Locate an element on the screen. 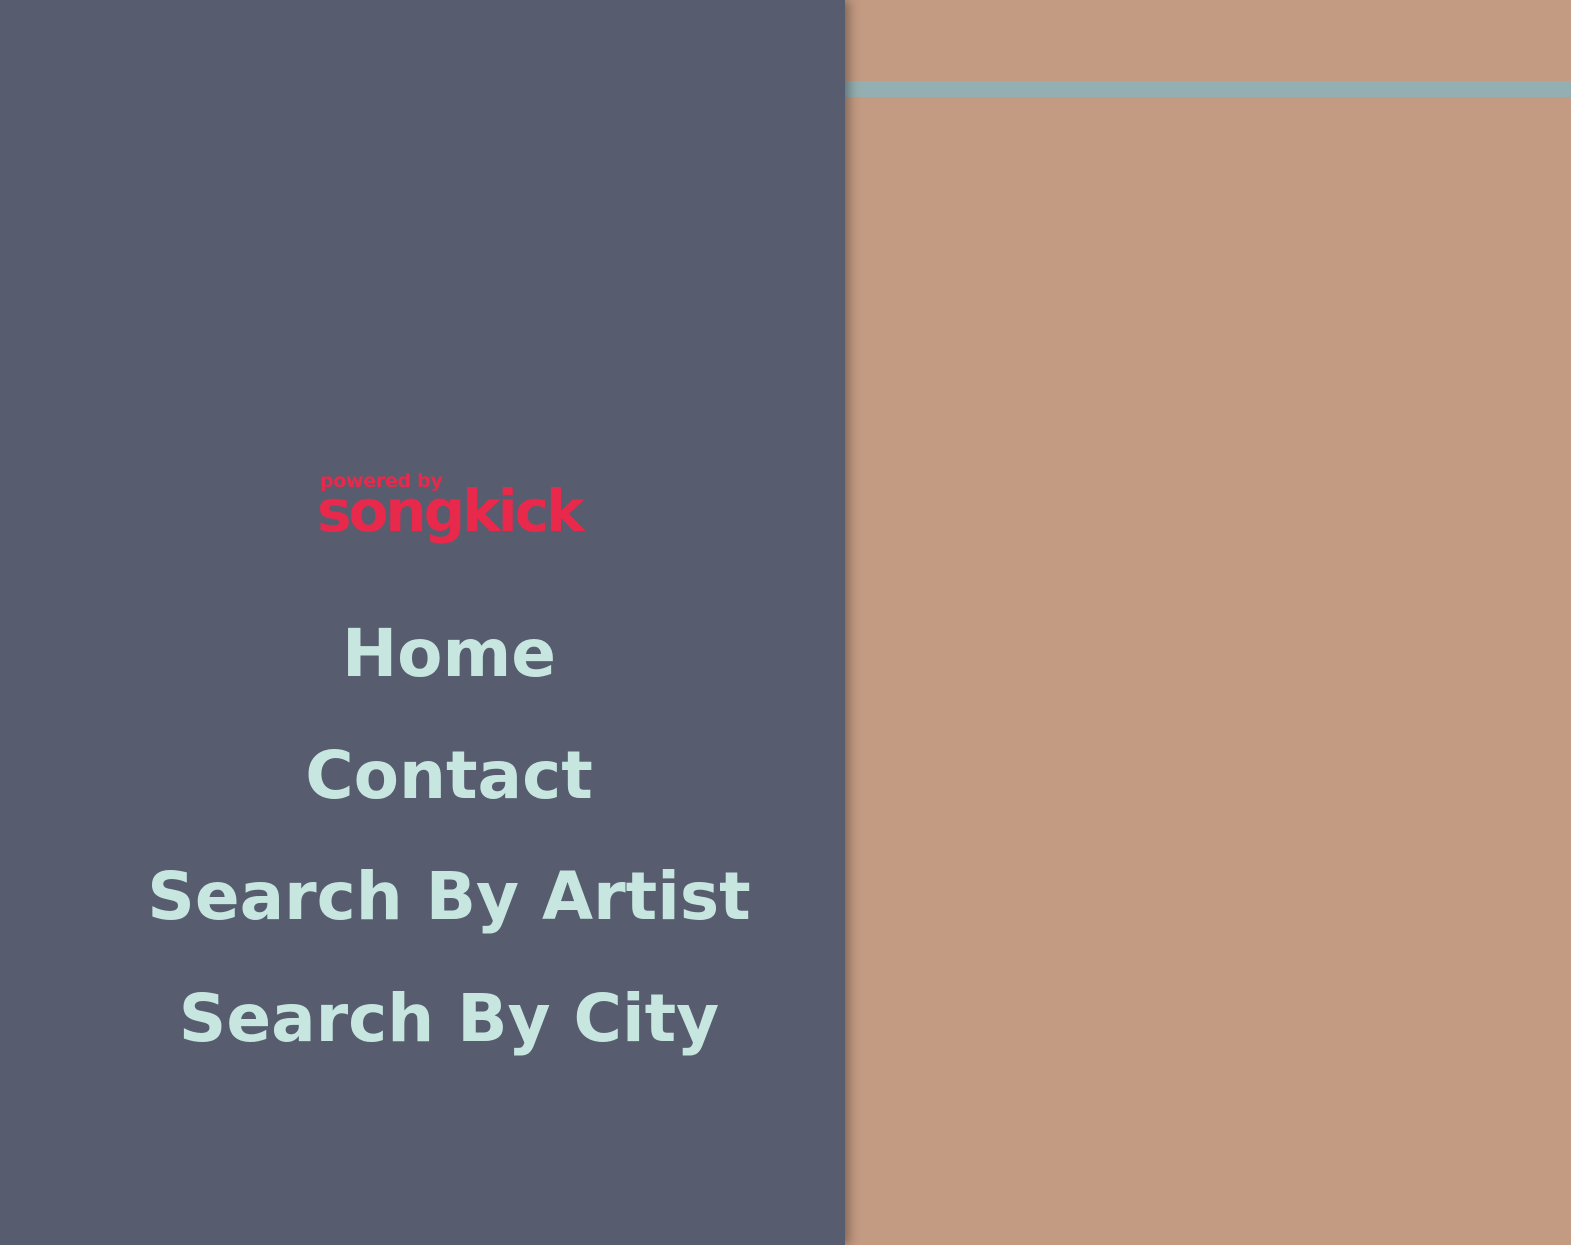  header-stripe is located at coordinates (1208, 89).